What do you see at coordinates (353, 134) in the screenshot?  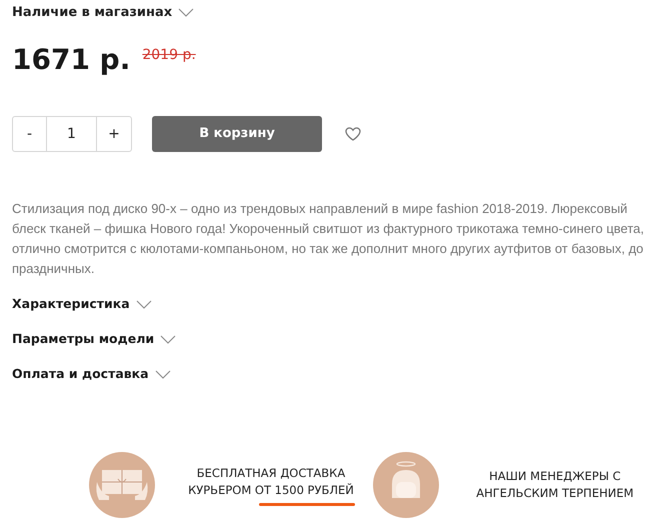 I see `heart-icon` at bounding box center [353, 134].